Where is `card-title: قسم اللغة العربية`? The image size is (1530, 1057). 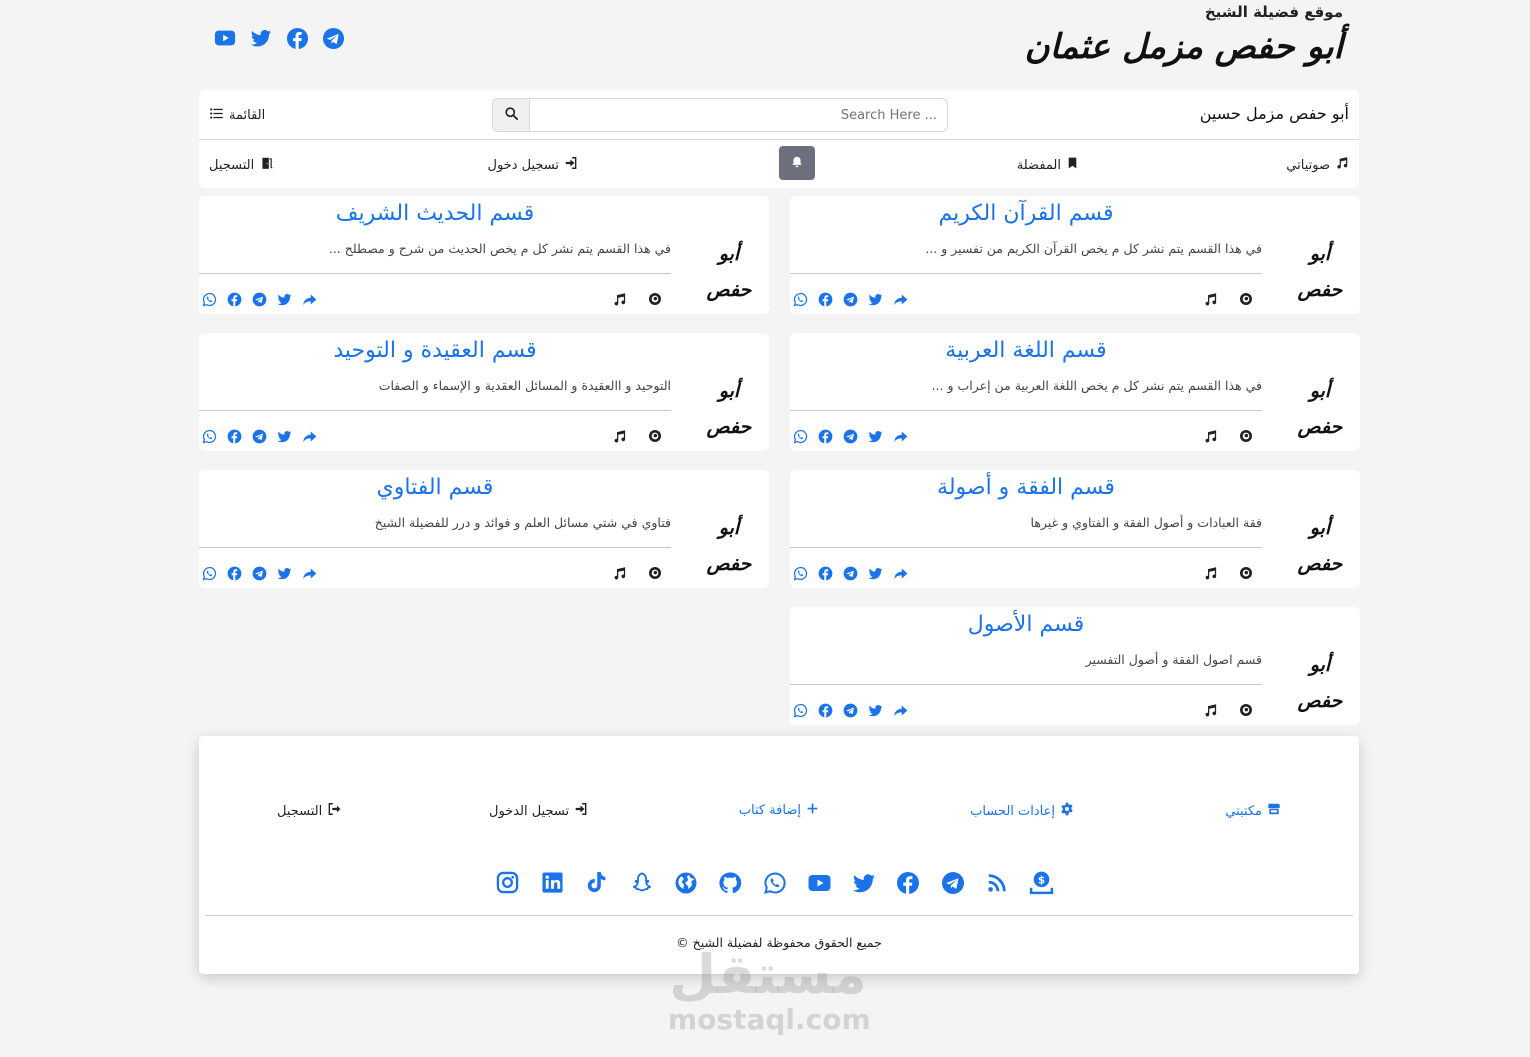
card-title: قسم اللغة العربية is located at coordinates (1026, 350).